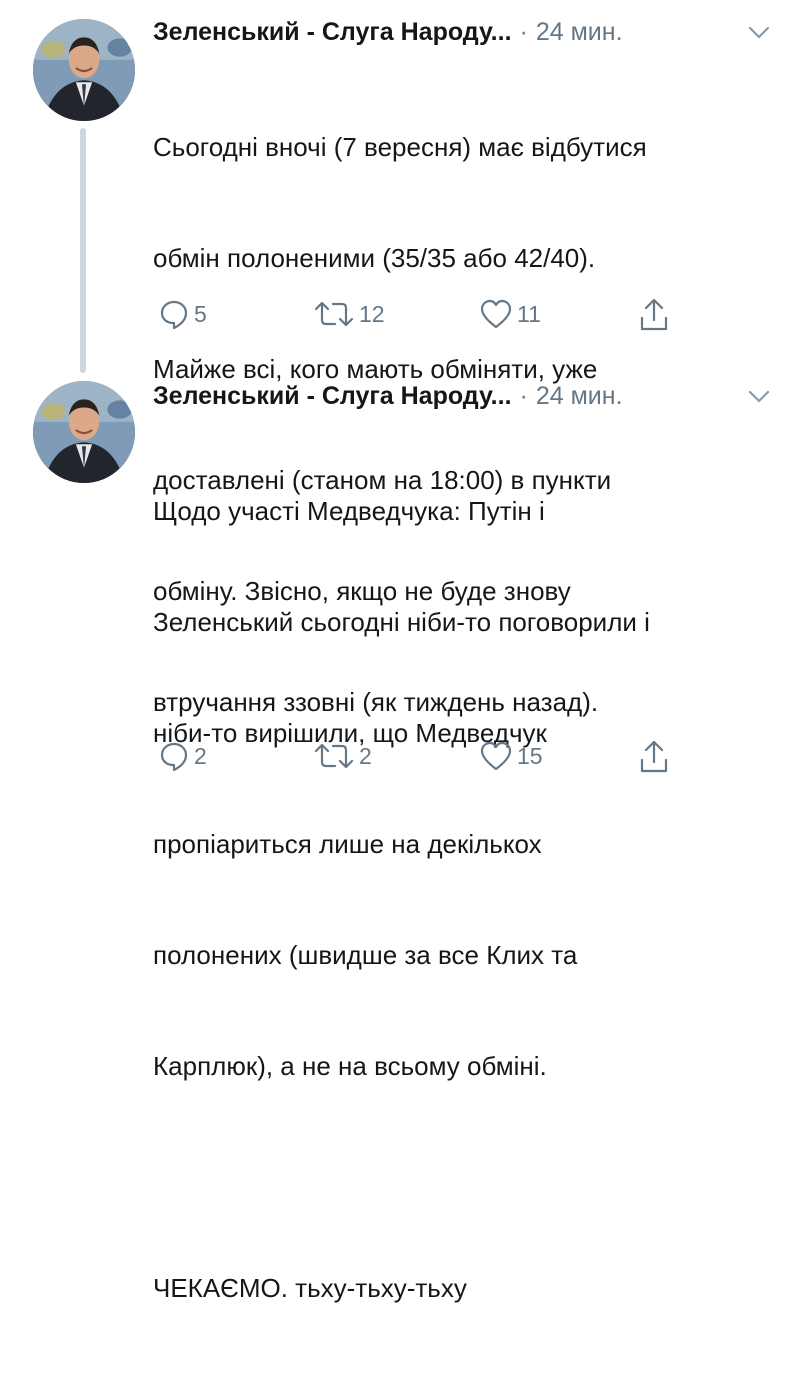 The height and width of the screenshot is (1381, 800). I want to click on tweet-actions: 5 12 11, so click(433, 318).